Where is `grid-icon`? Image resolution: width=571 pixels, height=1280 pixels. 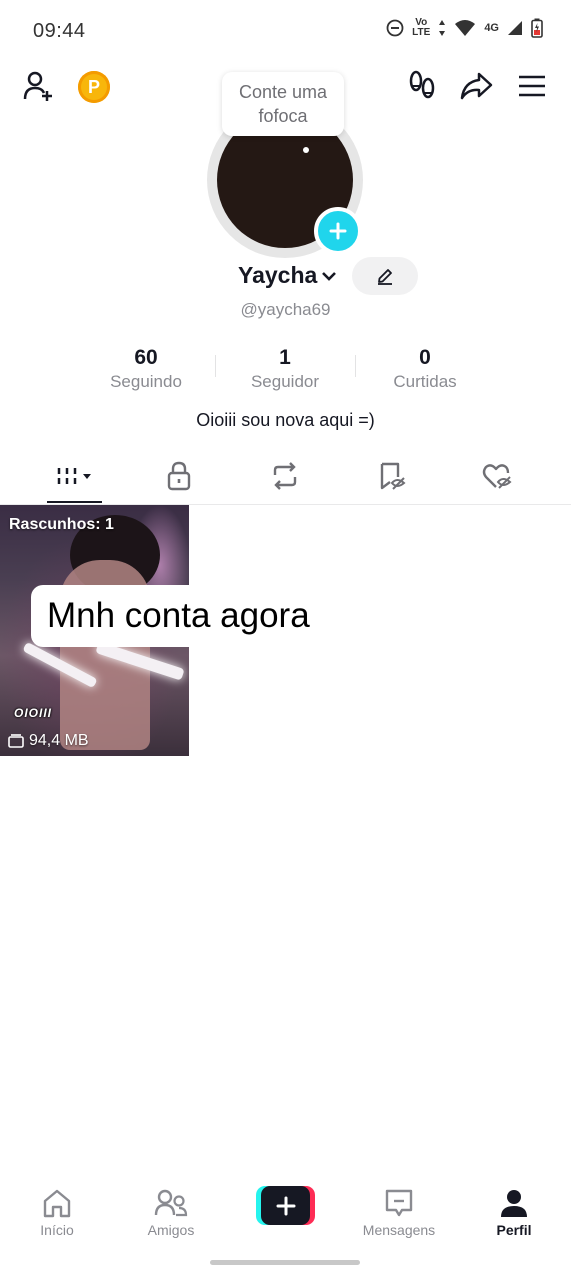 grid-icon is located at coordinates (74, 476).